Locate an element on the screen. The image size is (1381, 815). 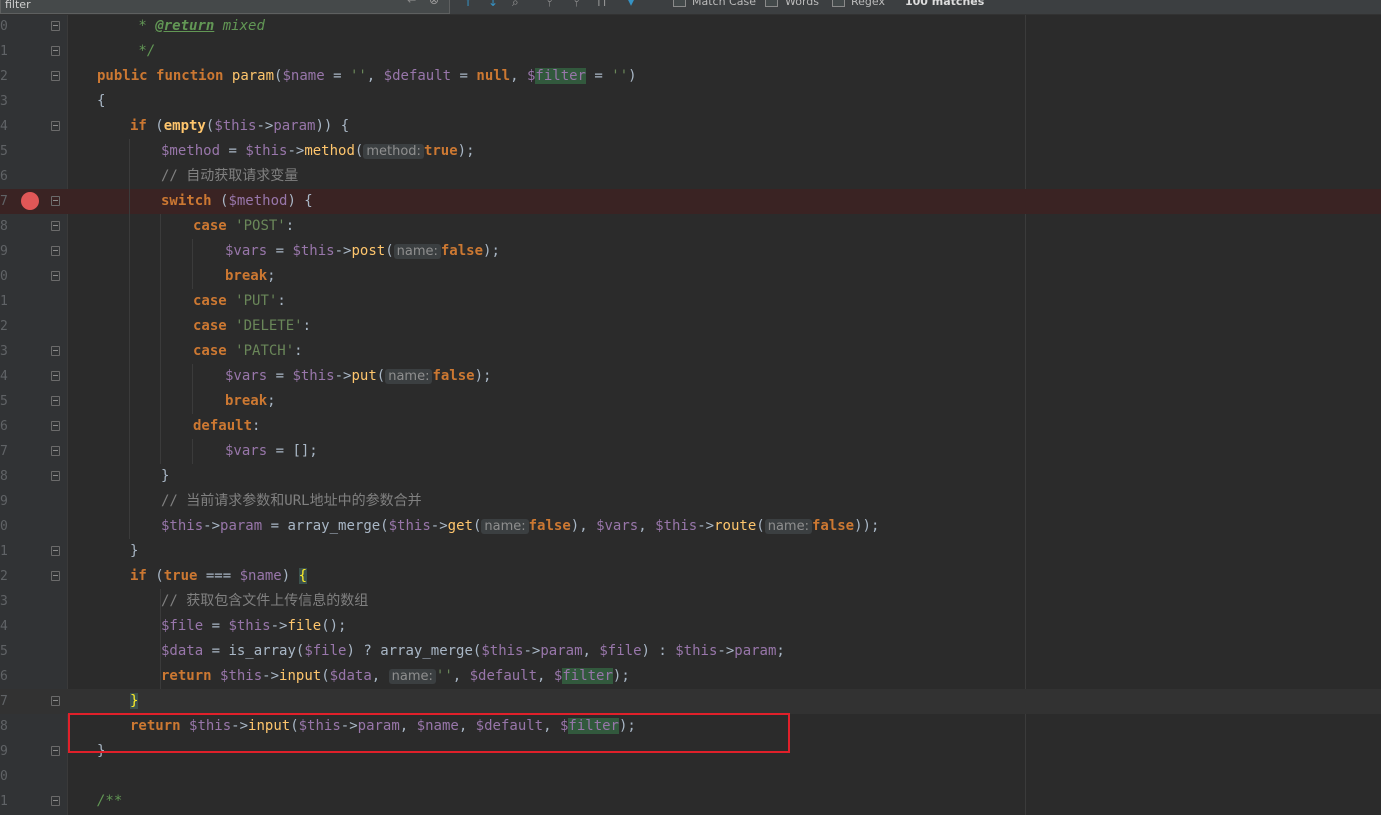
indent-guide is located at coordinates (192, 389).